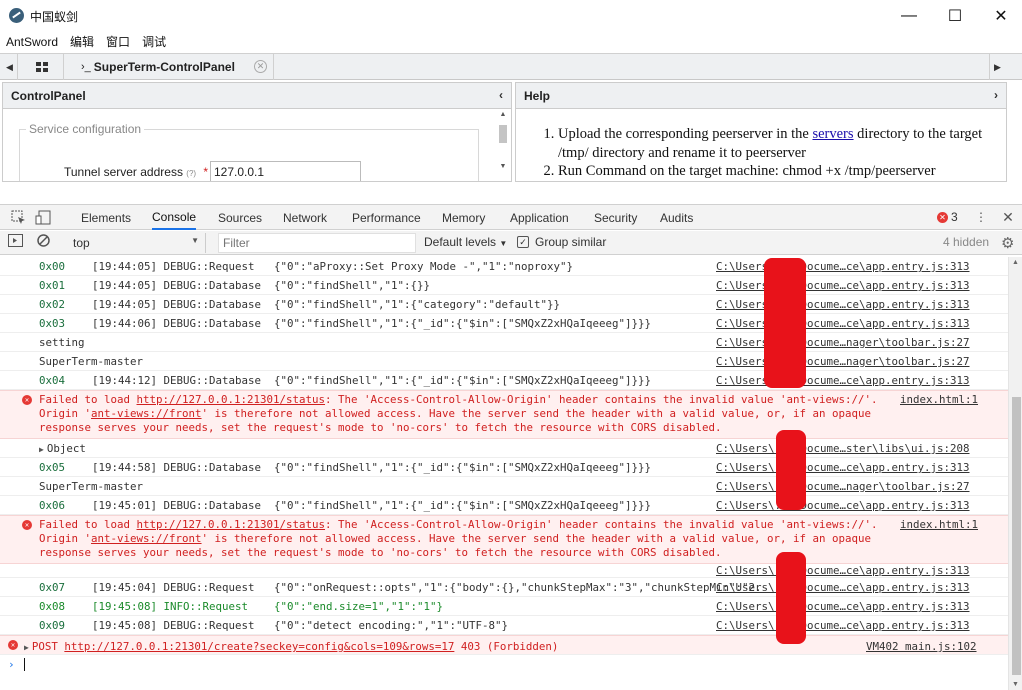 Image resolution: width=1022 pixels, height=690 pixels. I want to click on menu-window: 窗口, so click(118, 41).